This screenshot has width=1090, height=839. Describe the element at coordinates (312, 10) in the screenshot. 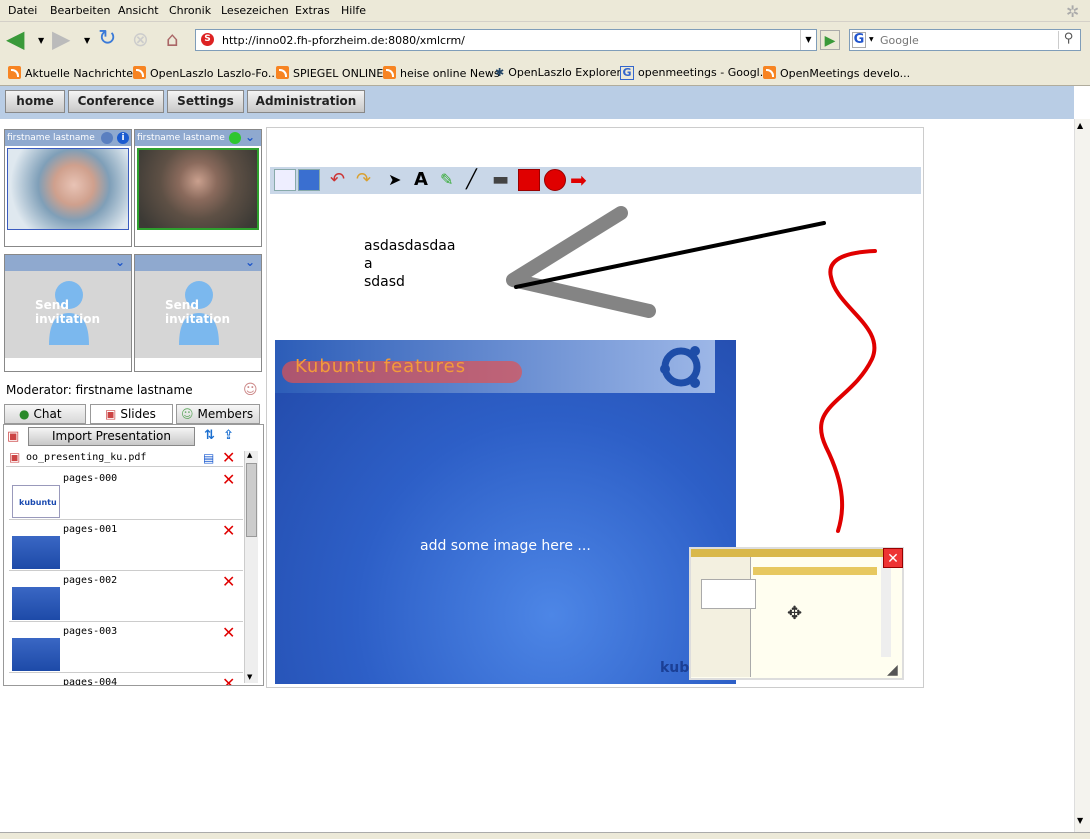

I see `menu-extras: Extras` at that location.